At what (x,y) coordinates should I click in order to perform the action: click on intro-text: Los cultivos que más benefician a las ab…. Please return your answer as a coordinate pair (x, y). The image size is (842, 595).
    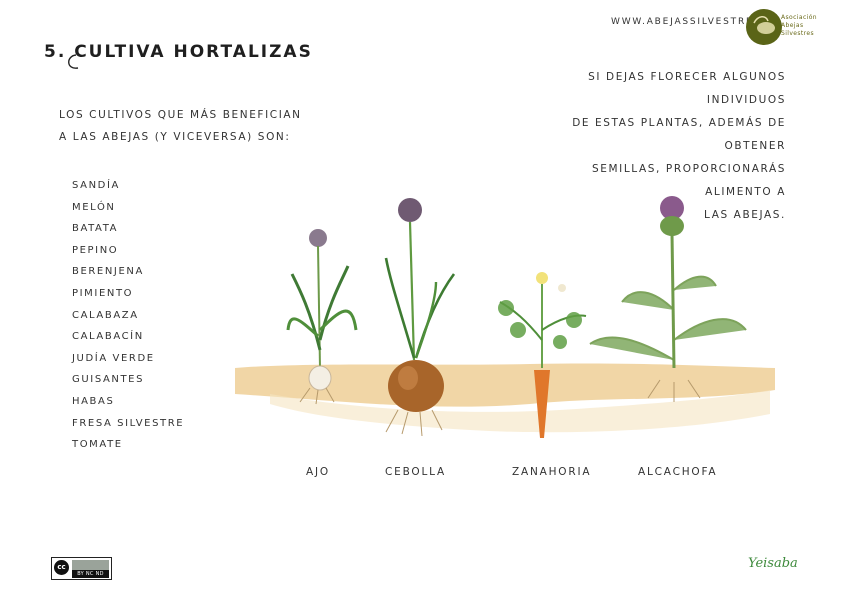
    Looking at the image, I should click on (180, 126).